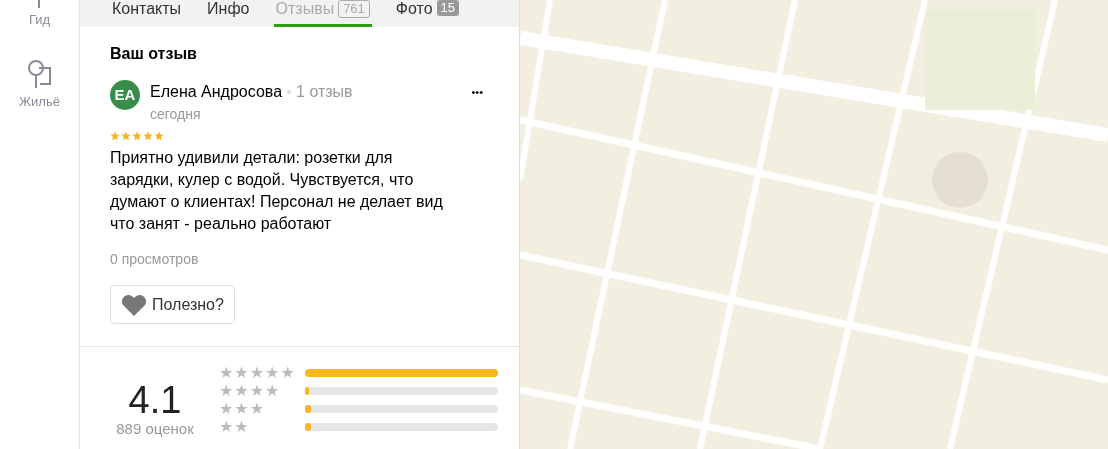 This screenshot has height=449, width=1108. What do you see at coordinates (155, 400) in the screenshot?
I see `rating-score: 4.1` at bounding box center [155, 400].